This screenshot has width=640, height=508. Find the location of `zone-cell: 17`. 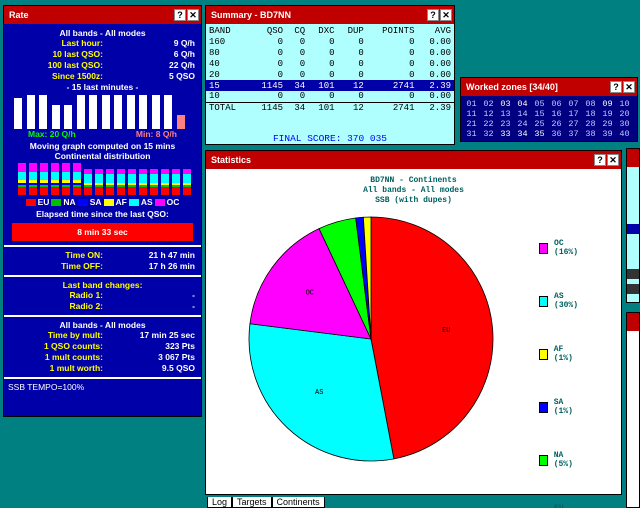

zone-cell: 17 is located at coordinates (573, 114).